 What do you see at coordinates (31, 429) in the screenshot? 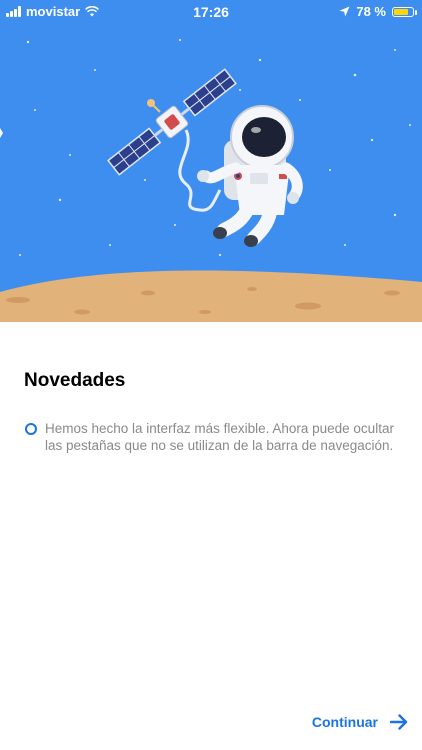
I see `bullet-circle-icon` at bounding box center [31, 429].